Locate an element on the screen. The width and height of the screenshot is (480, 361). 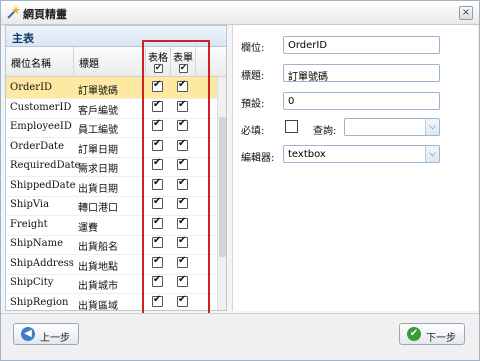
field-name-cell: CustomerID is located at coordinates (41, 107).